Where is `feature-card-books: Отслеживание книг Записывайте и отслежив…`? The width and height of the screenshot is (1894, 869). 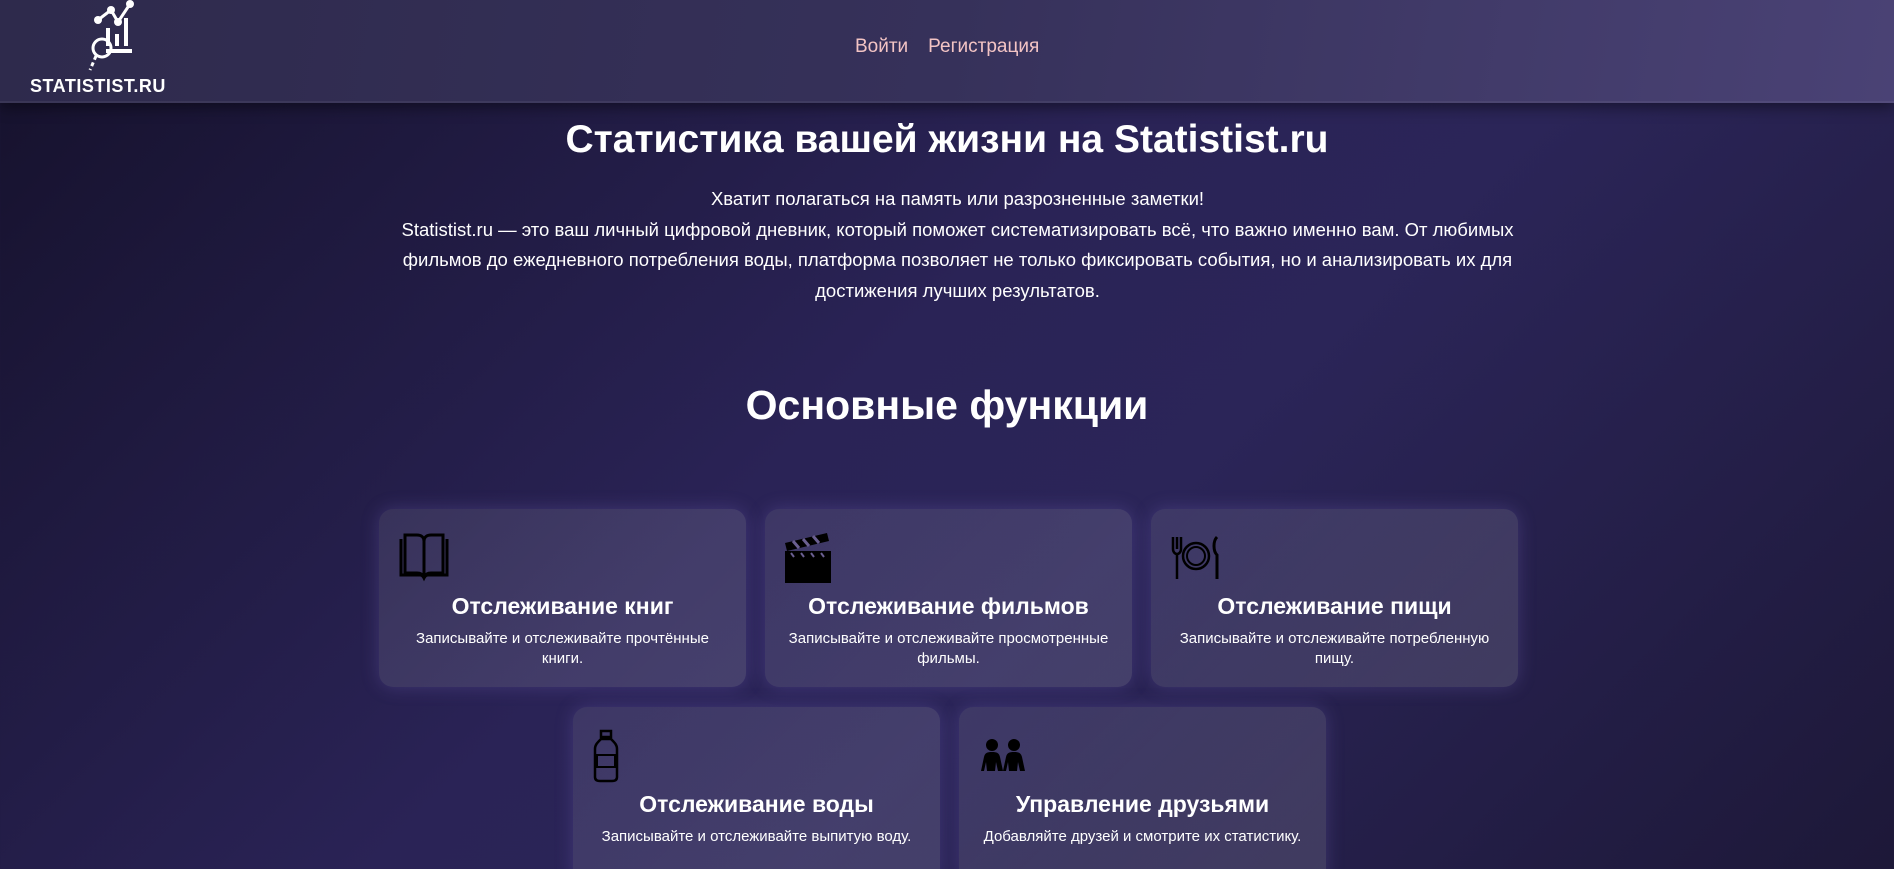 feature-card-books: Отслеживание книг Записывайте и отслежив… is located at coordinates (562, 598).